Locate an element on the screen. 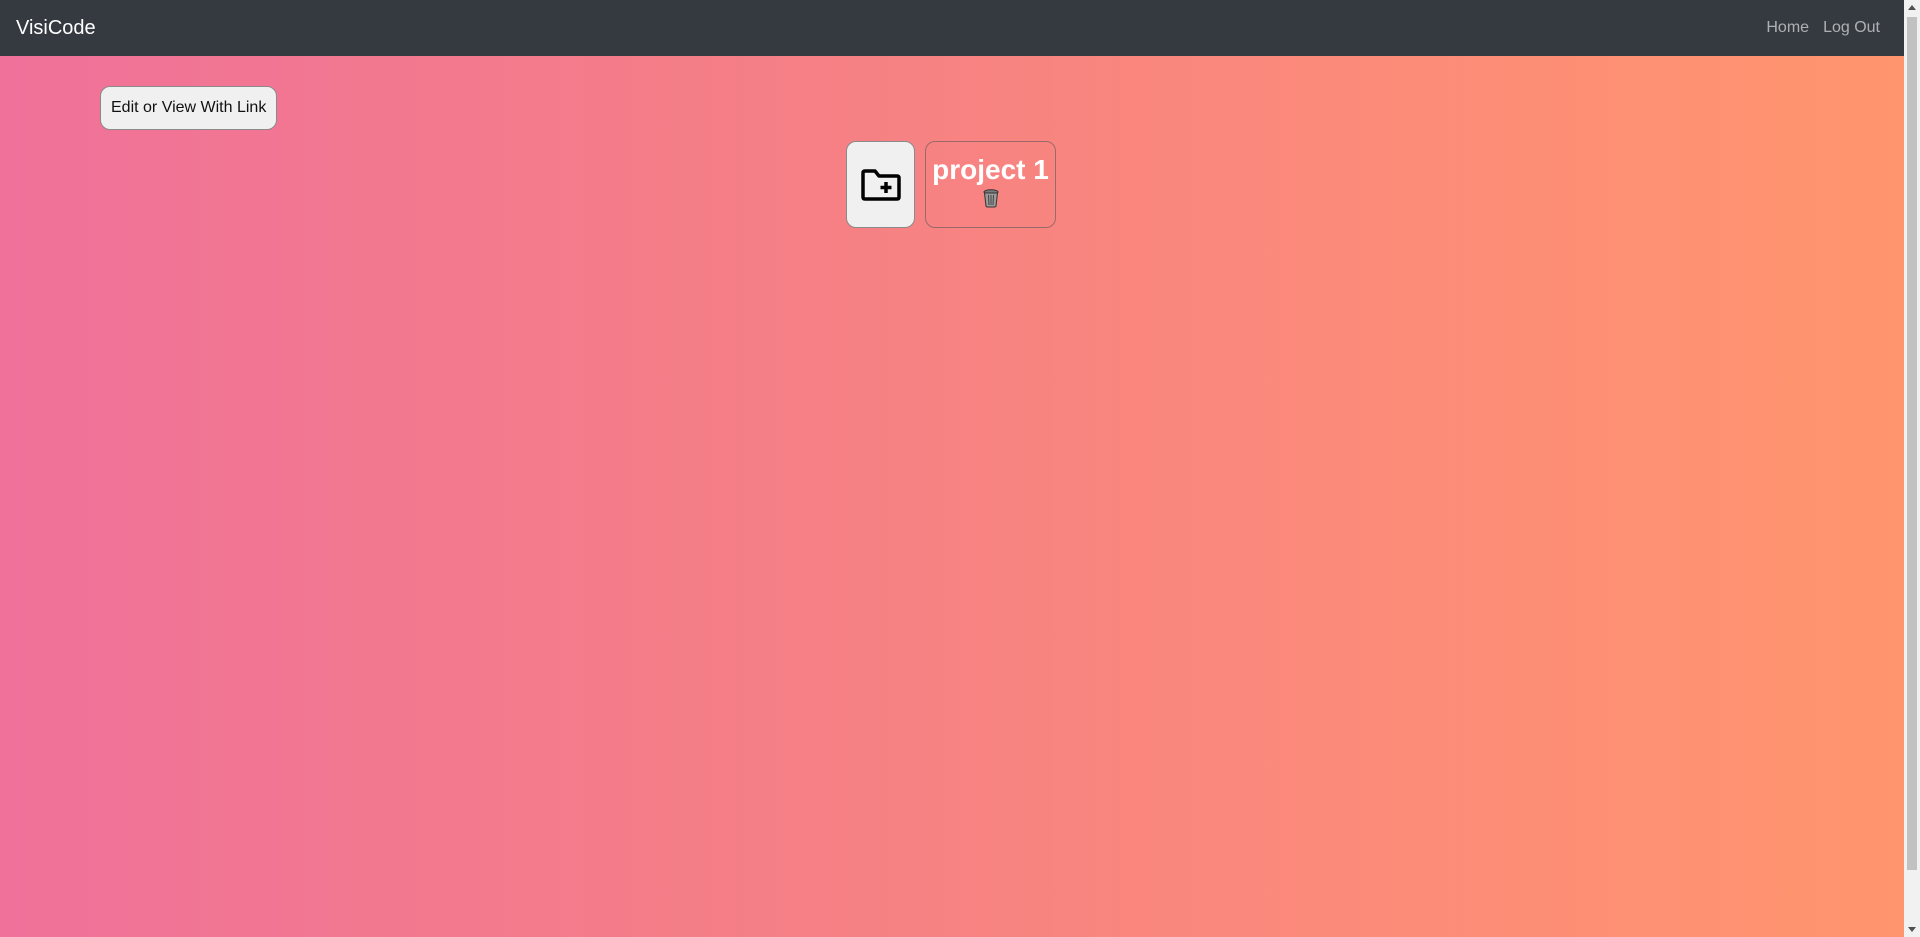 The image size is (1920, 937). nav-links: Home Log Out is located at coordinates (1823, 28).